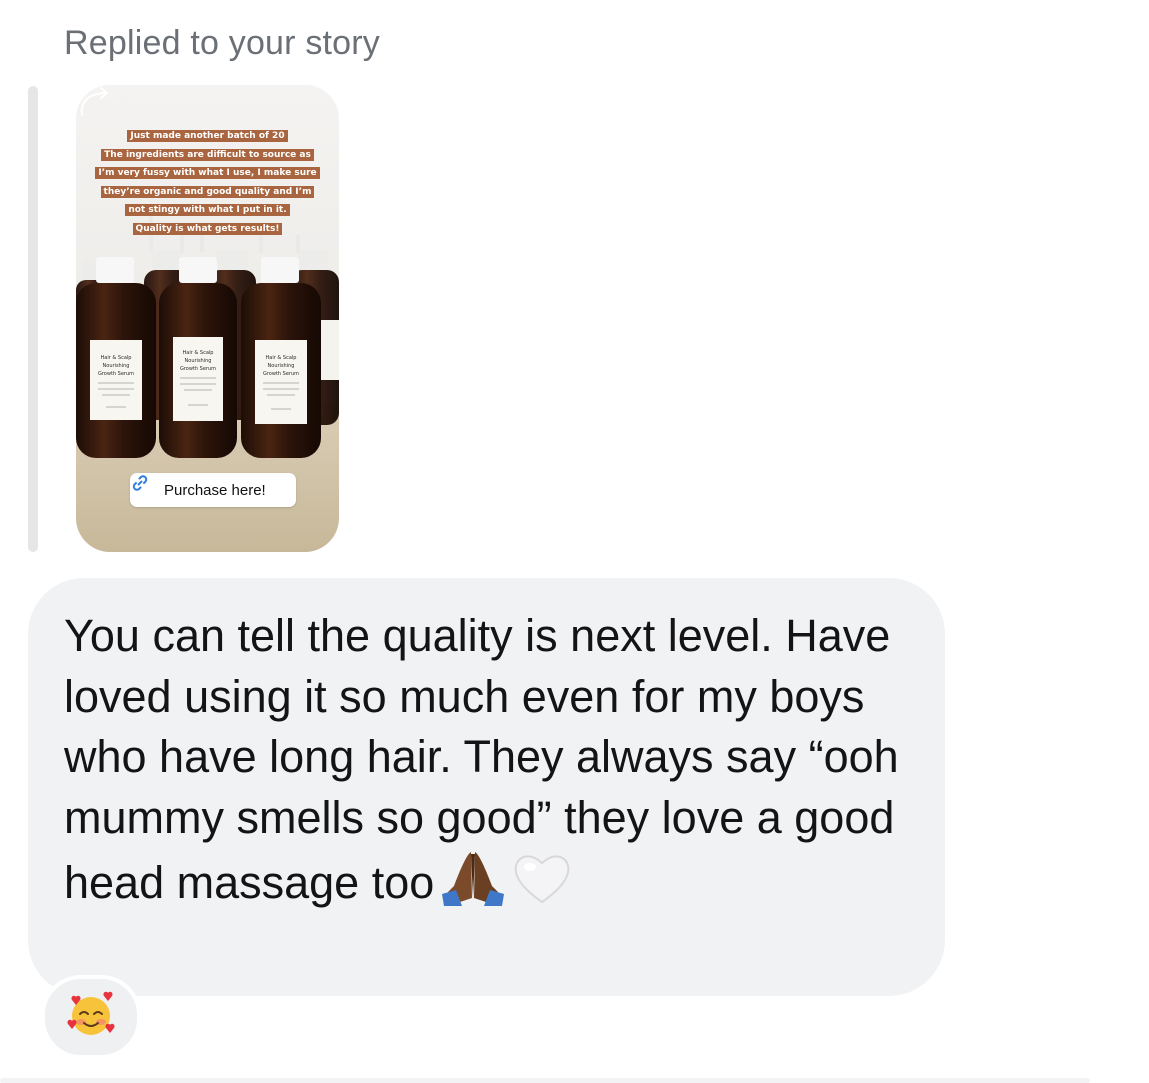  What do you see at coordinates (116, 358) in the screenshot?
I see `bottle-1-label-line-1: Hair & Scalp` at bounding box center [116, 358].